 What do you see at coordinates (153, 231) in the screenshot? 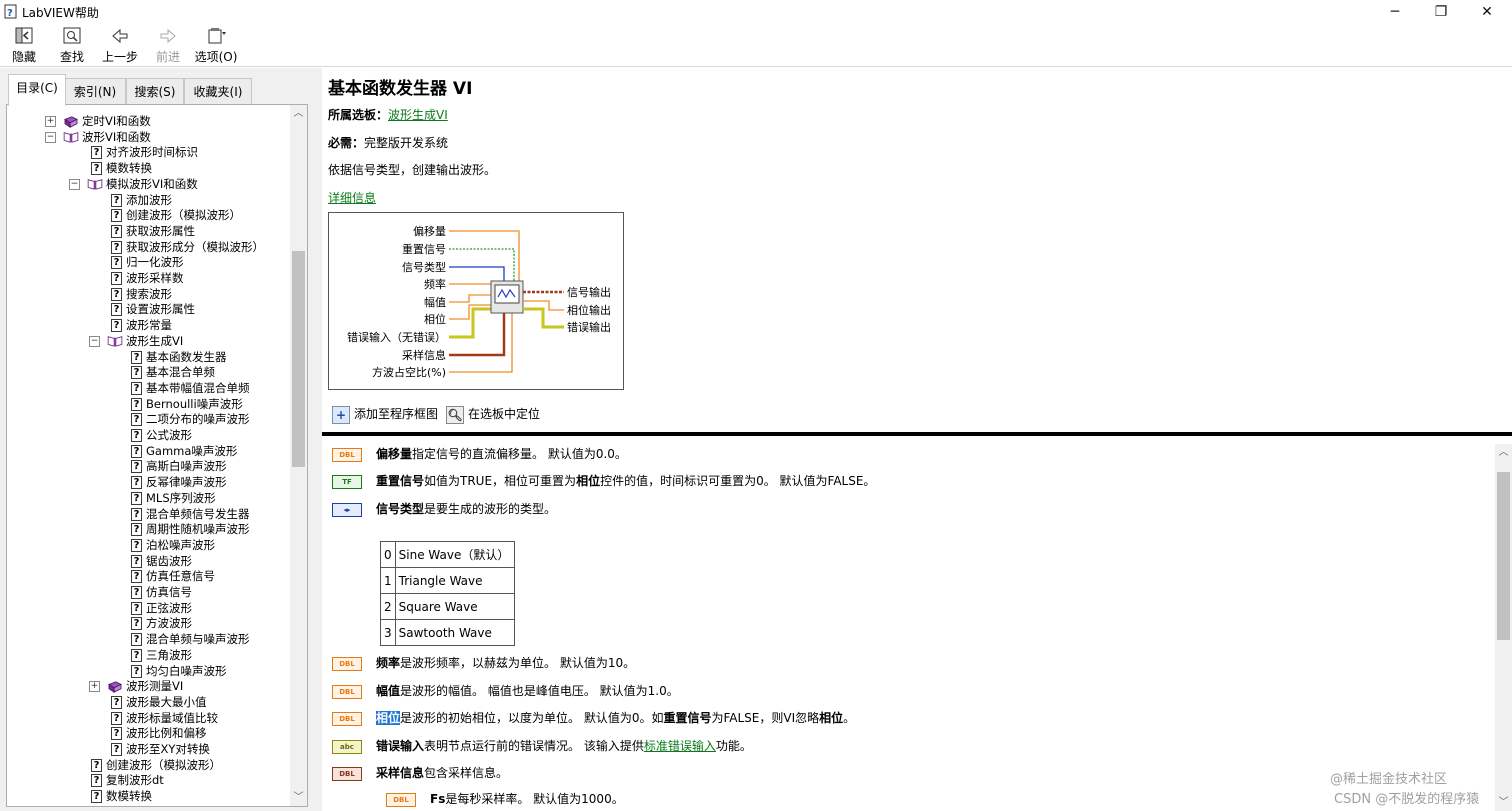
I see `tree-topic: ? 获取波形属性` at bounding box center [153, 231].